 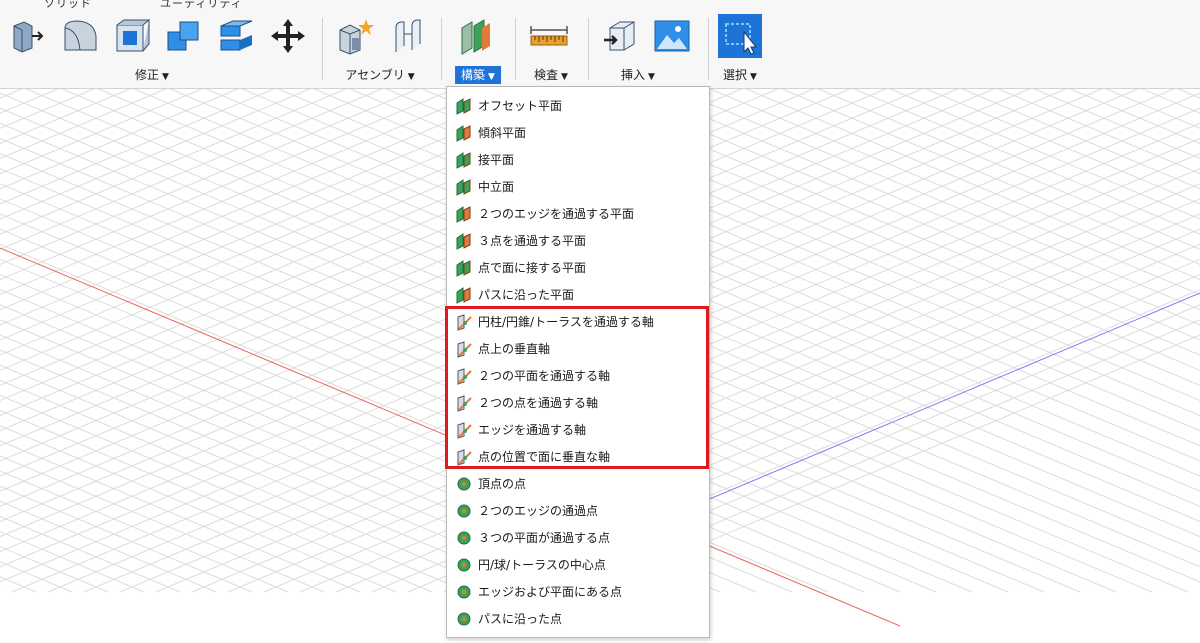 What do you see at coordinates (28, 36) in the screenshot?
I see `press-pull-icon` at bounding box center [28, 36].